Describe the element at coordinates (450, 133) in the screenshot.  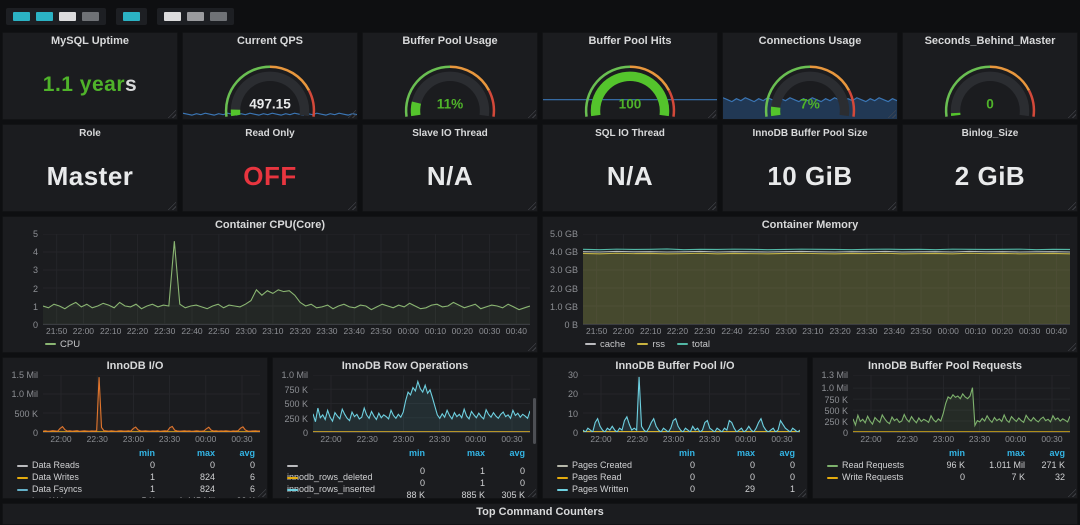
I see `panel-title: Slave IO Thread` at that location.